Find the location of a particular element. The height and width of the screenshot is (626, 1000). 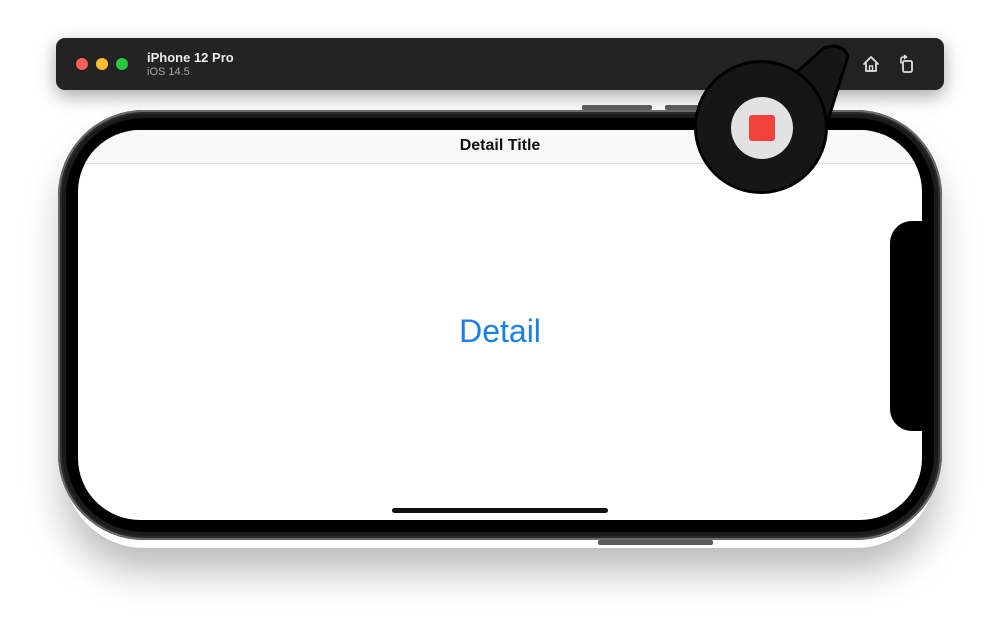

side-button is located at coordinates (655, 542).